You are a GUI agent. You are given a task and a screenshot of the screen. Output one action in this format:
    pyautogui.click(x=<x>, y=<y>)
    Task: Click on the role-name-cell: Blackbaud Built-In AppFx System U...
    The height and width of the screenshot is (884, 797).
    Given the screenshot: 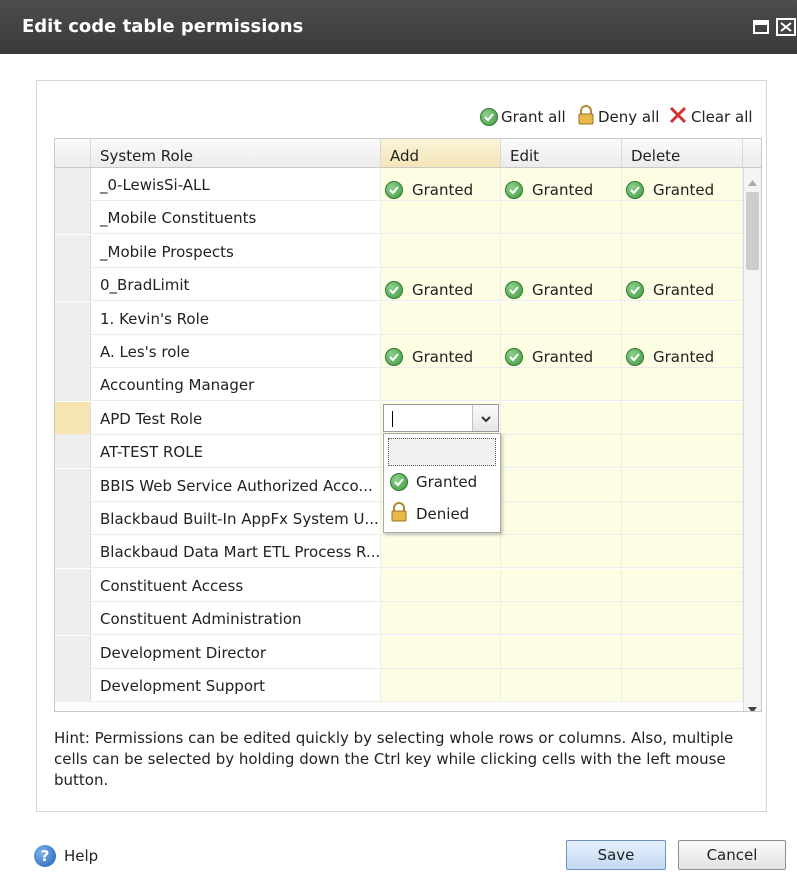 What is the action you would take?
    pyautogui.click(x=236, y=518)
    